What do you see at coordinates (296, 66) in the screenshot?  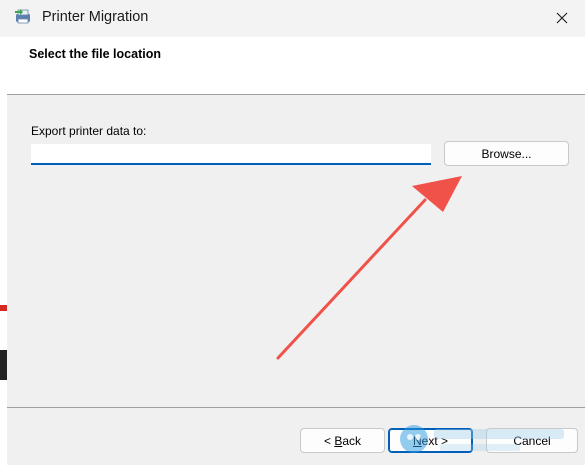 I see `wizard-header: Select the file location` at bounding box center [296, 66].